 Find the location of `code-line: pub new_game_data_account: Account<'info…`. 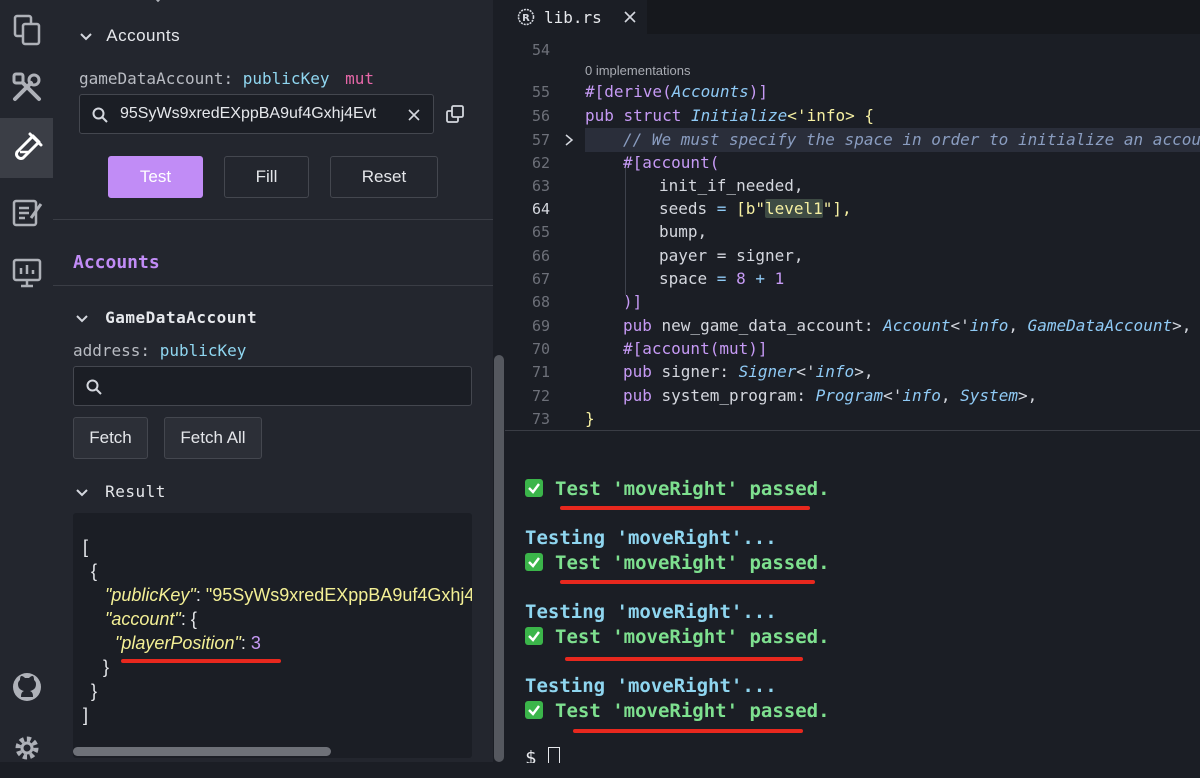

code-line: pub new_game_data_account: Account<'info… is located at coordinates (907, 325).